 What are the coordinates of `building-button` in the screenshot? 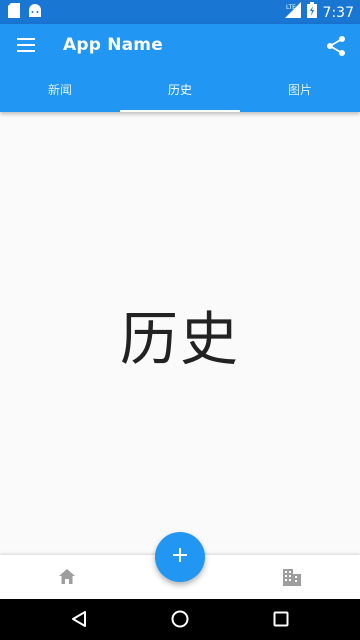 It's located at (292, 577).